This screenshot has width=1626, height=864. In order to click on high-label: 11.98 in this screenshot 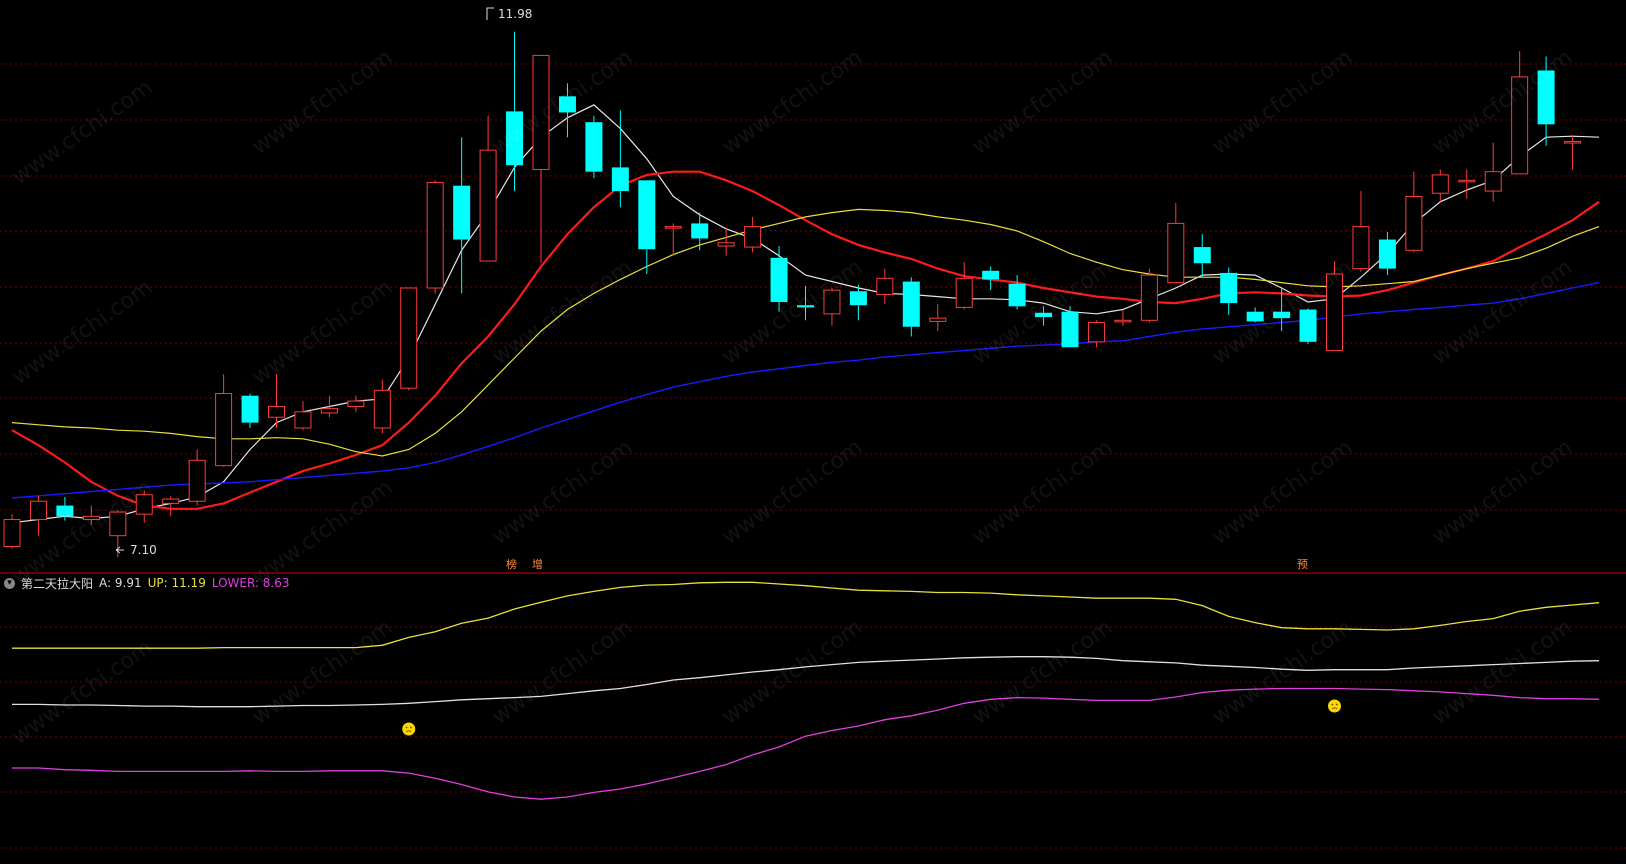, I will do `click(515, 14)`.